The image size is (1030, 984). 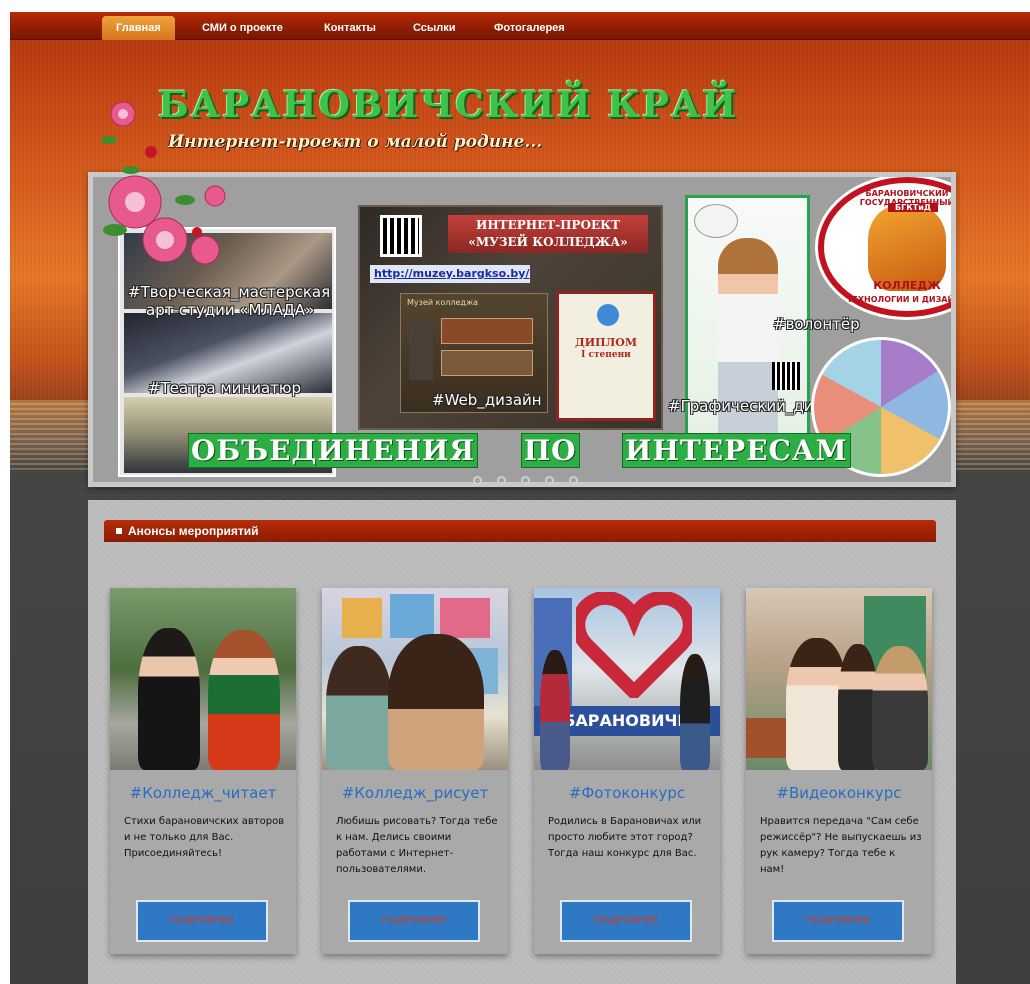 What do you see at coordinates (242, 28) in the screenshot?
I see `nav-item-media: СМИ о проекте` at bounding box center [242, 28].